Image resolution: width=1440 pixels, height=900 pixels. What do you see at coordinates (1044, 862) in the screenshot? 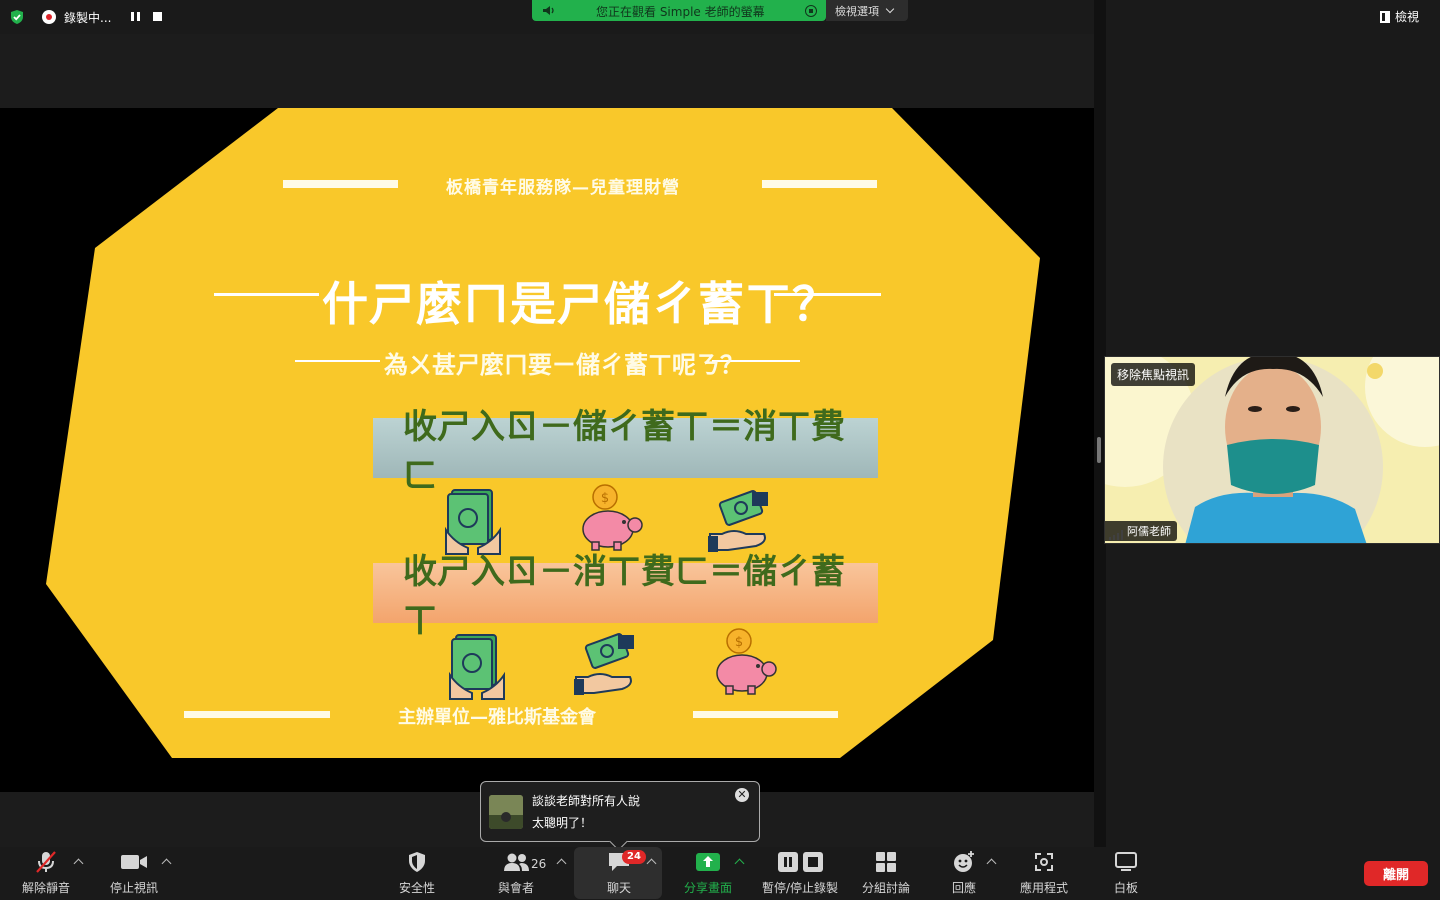
I see `apps-icon` at bounding box center [1044, 862].